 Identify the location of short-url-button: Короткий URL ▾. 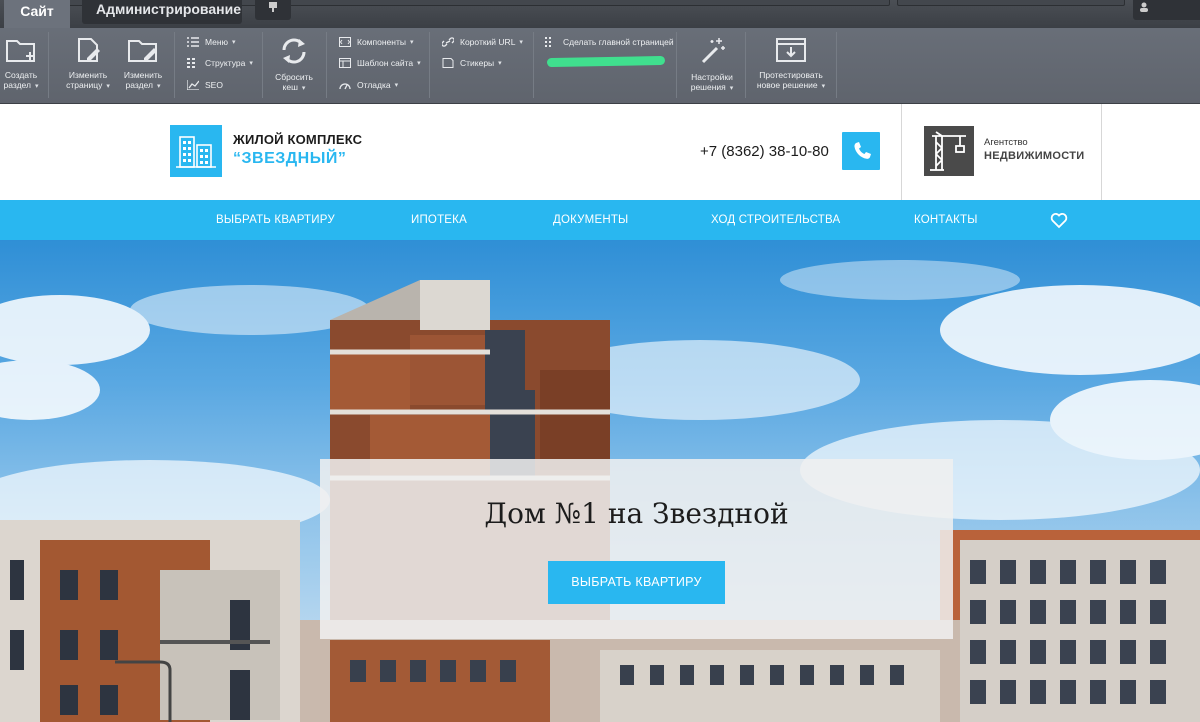
(482, 41).